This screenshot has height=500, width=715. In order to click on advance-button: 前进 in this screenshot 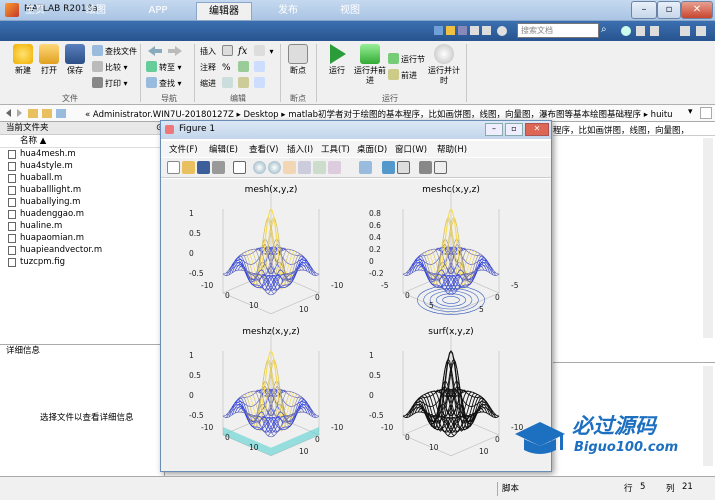, I will do `click(402, 76)`.